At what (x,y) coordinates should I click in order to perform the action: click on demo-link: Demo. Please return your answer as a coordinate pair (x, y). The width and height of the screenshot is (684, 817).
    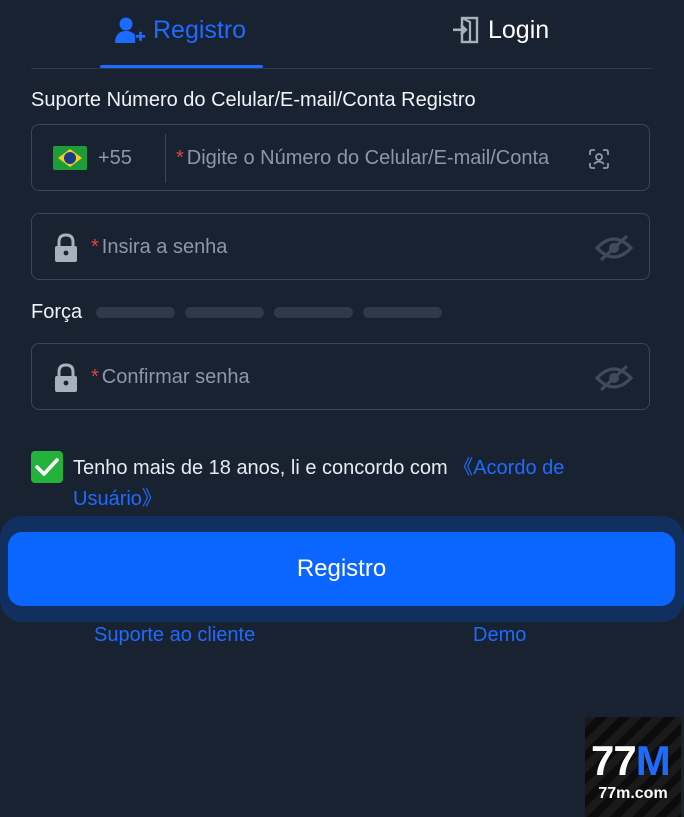
    Looking at the image, I should click on (499, 635).